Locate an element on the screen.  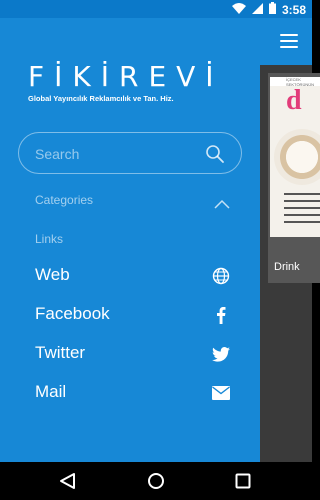
wifi-icon is located at coordinates (238, 9).